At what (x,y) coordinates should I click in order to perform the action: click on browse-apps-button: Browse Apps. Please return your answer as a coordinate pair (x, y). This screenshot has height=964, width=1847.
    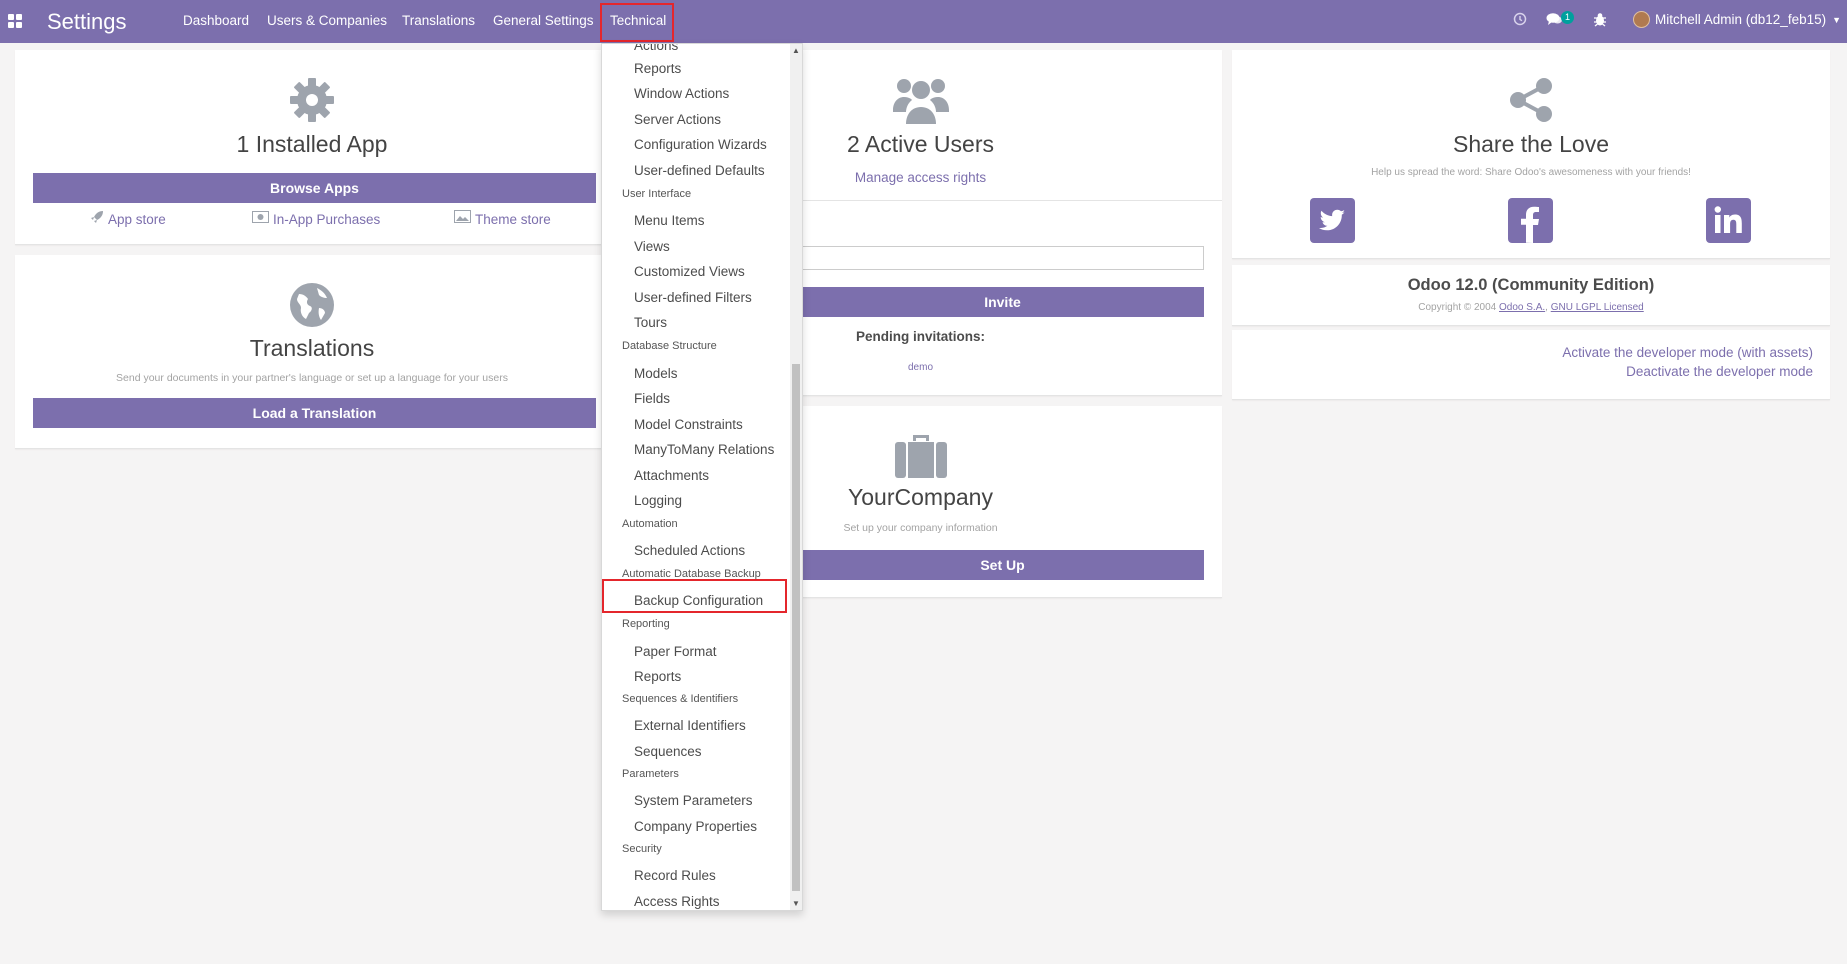
    Looking at the image, I should click on (314, 188).